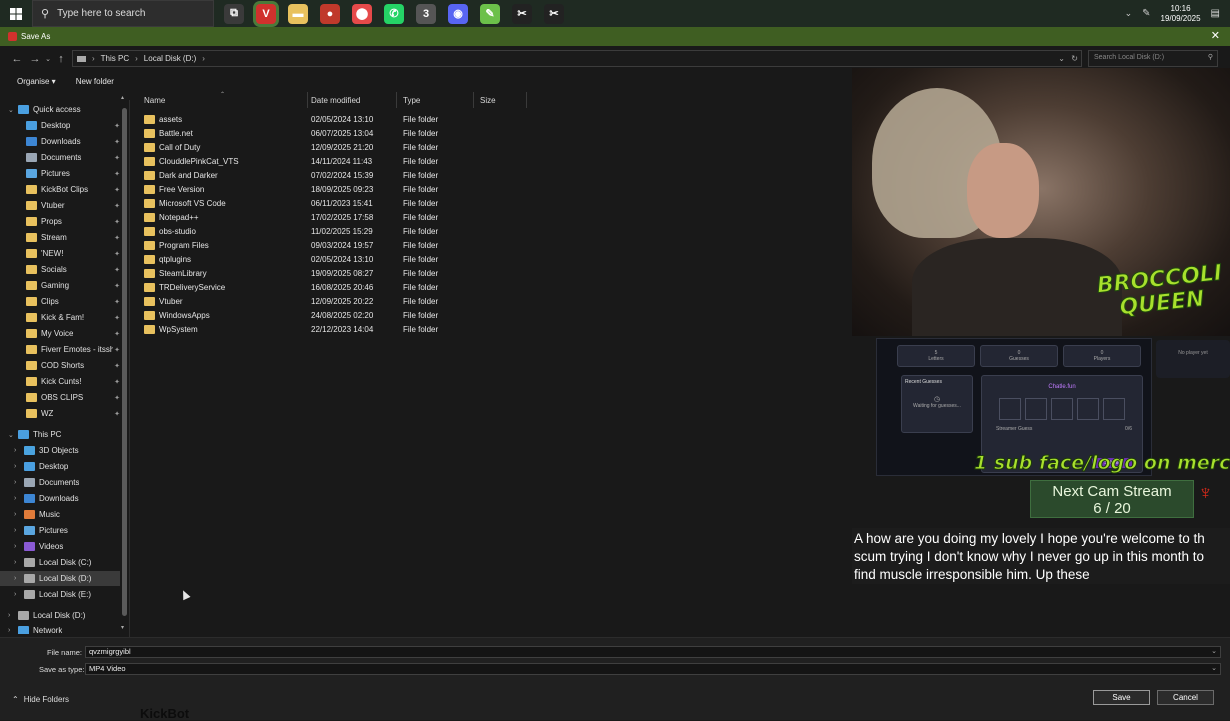 The height and width of the screenshot is (721, 1230). What do you see at coordinates (60, 397) in the screenshot?
I see `sidebar-item-quick-access: OBS CLIPS ✦` at bounding box center [60, 397].